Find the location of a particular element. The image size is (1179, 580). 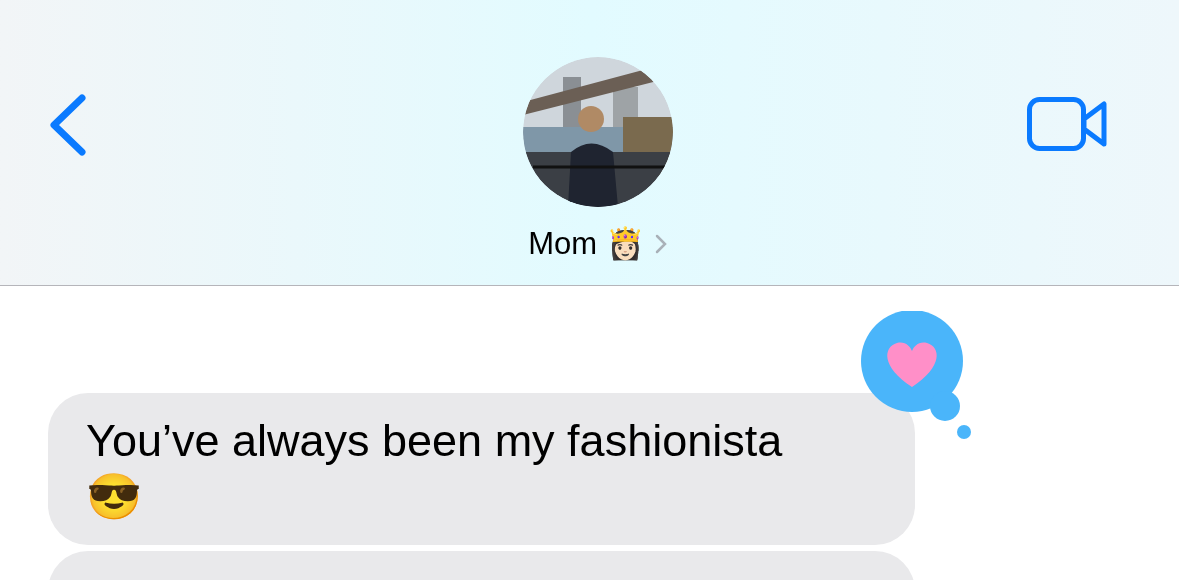

video-camera-icon is located at coordinates (1067, 124).